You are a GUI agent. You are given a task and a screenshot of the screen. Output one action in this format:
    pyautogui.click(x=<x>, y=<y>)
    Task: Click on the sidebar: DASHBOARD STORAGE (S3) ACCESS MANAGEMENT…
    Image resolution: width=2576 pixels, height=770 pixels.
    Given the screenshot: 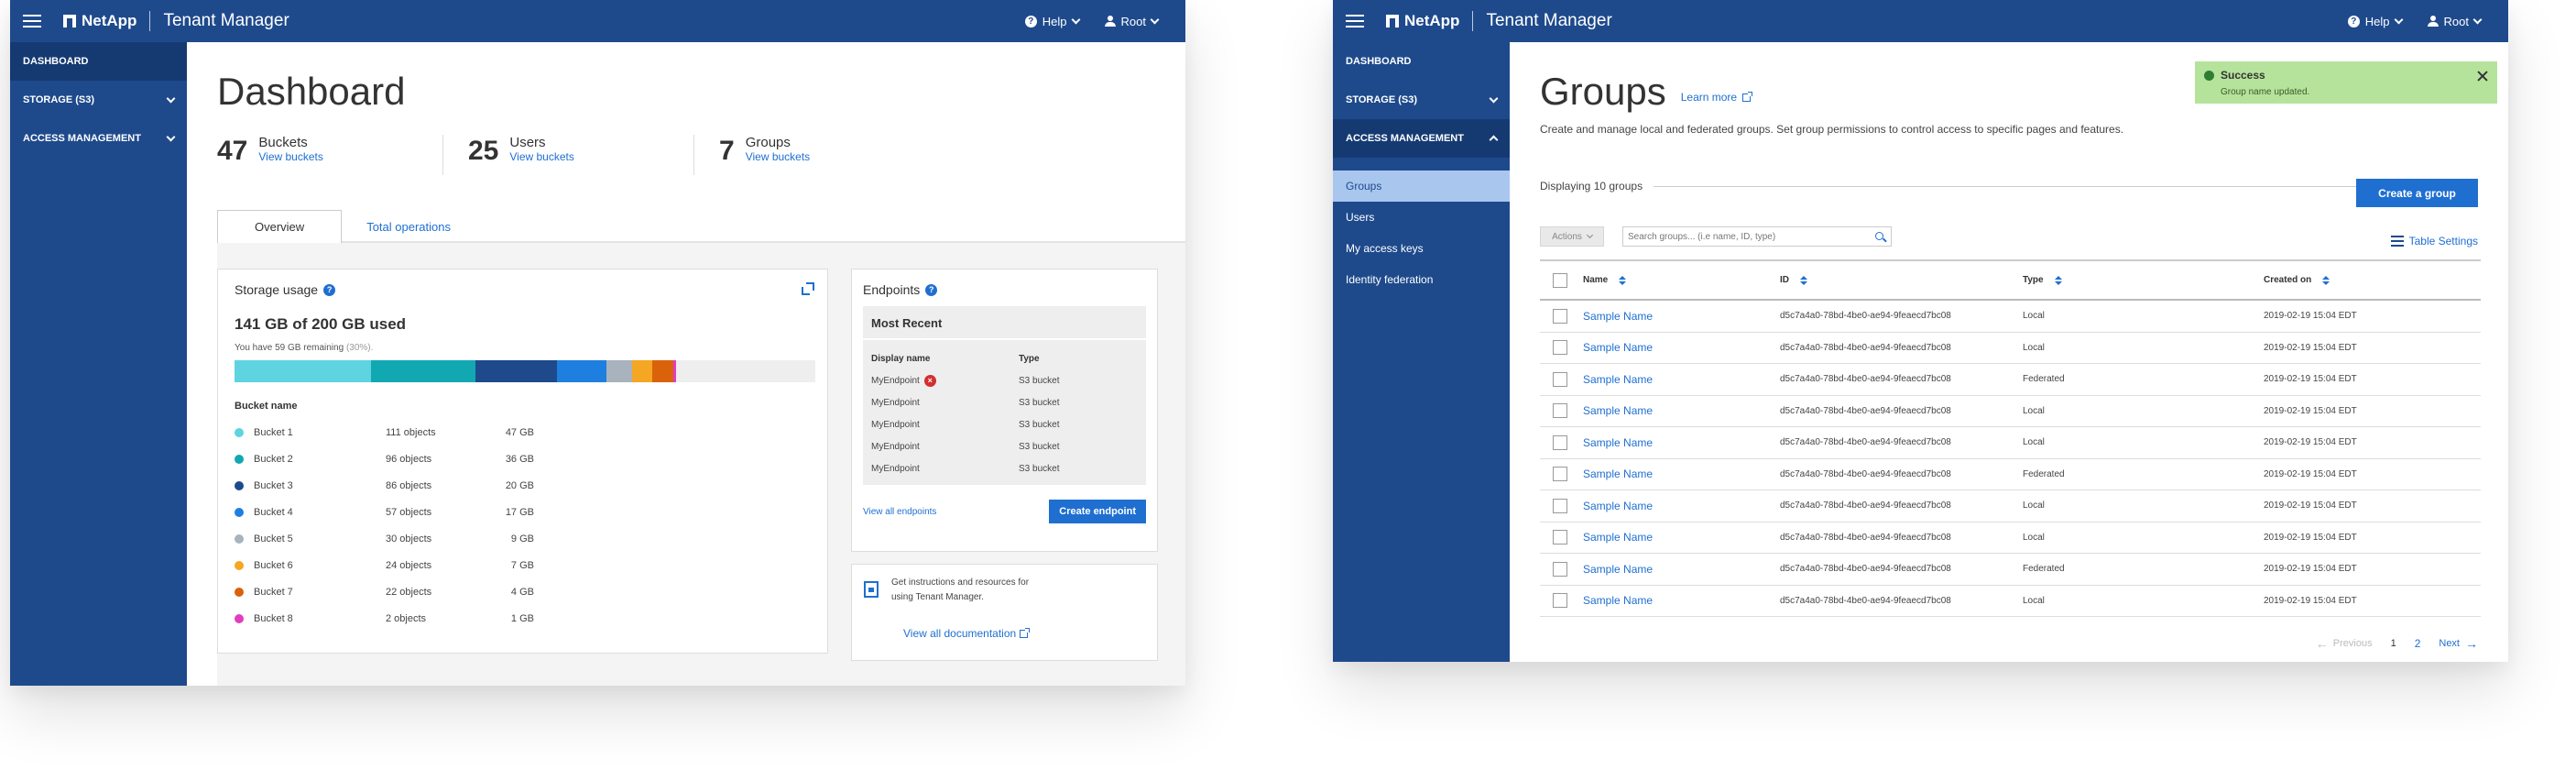 What is the action you would take?
    pyautogui.click(x=1422, y=352)
    